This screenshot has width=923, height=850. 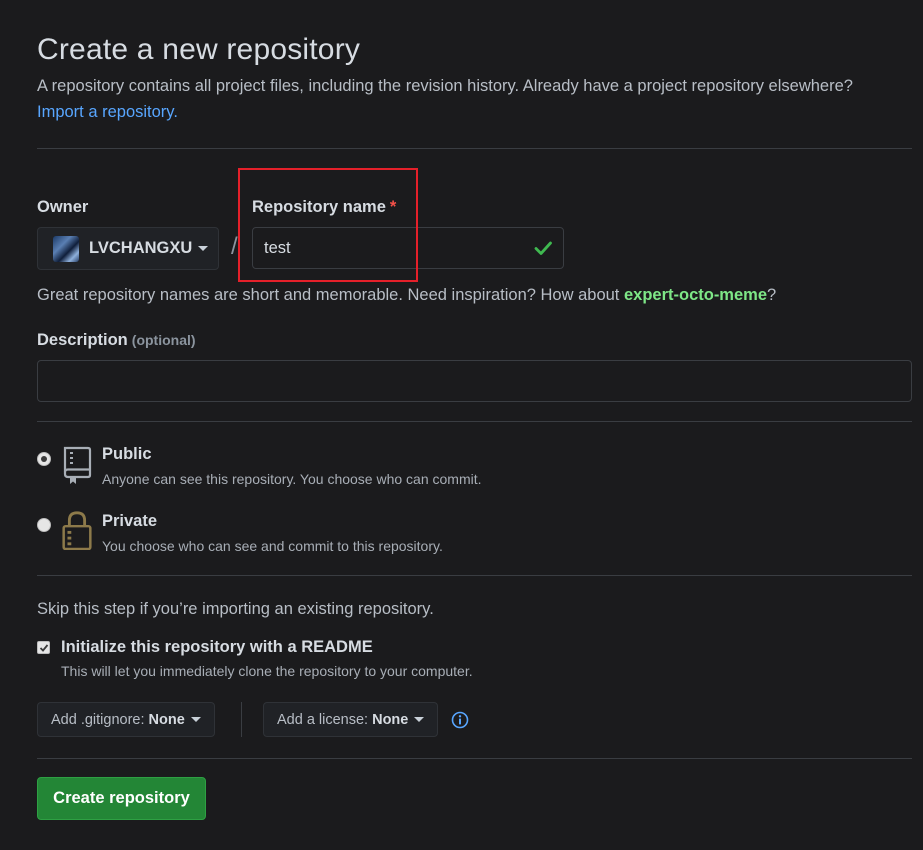 I want to click on owner-select-button: LVCHANGXU, so click(x=128, y=248).